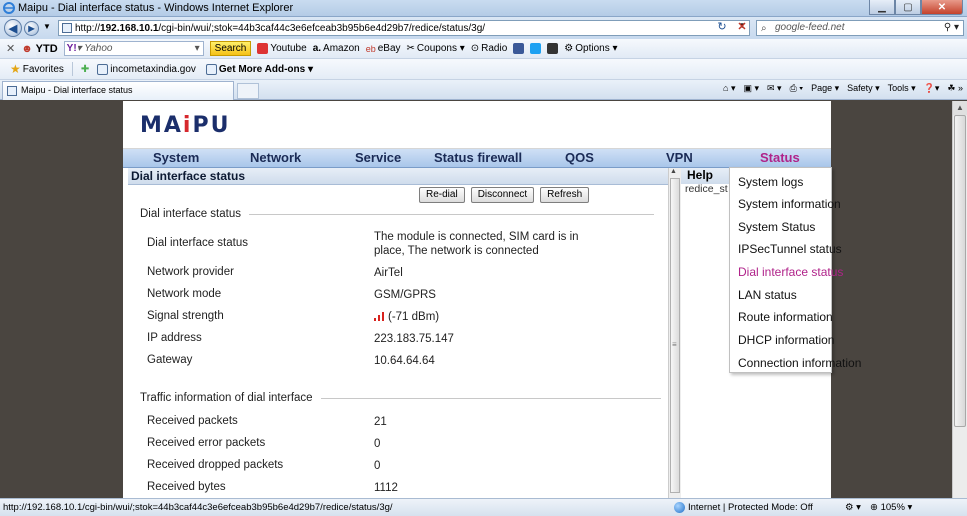 This screenshot has width=967, height=516. What do you see at coordinates (774, 88) in the screenshot?
I see `mail-icon: ✉ ▾` at bounding box center [774, 88].